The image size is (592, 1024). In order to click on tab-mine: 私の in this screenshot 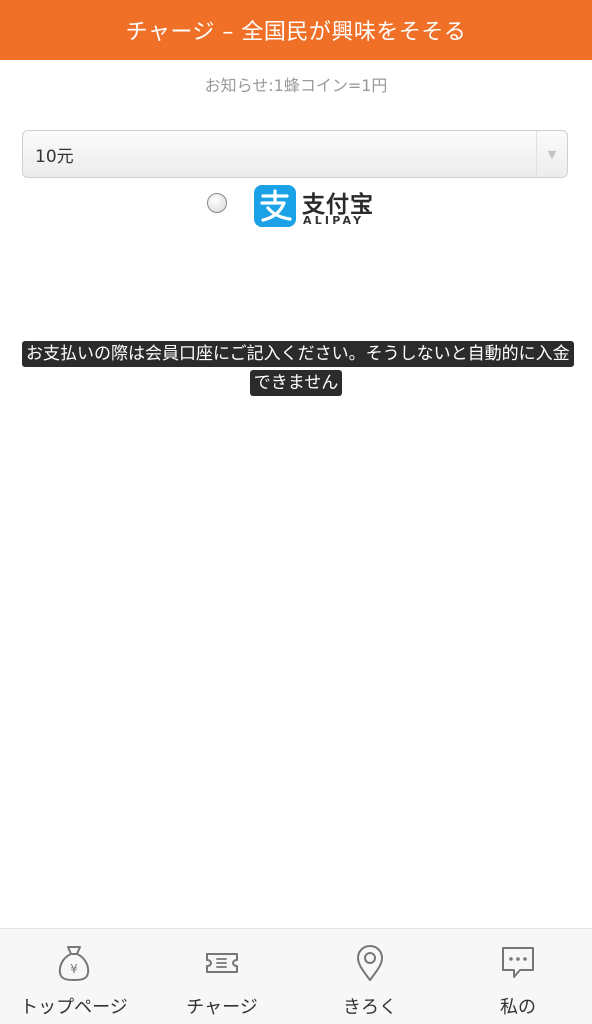, I will do `click(518, 976)`.